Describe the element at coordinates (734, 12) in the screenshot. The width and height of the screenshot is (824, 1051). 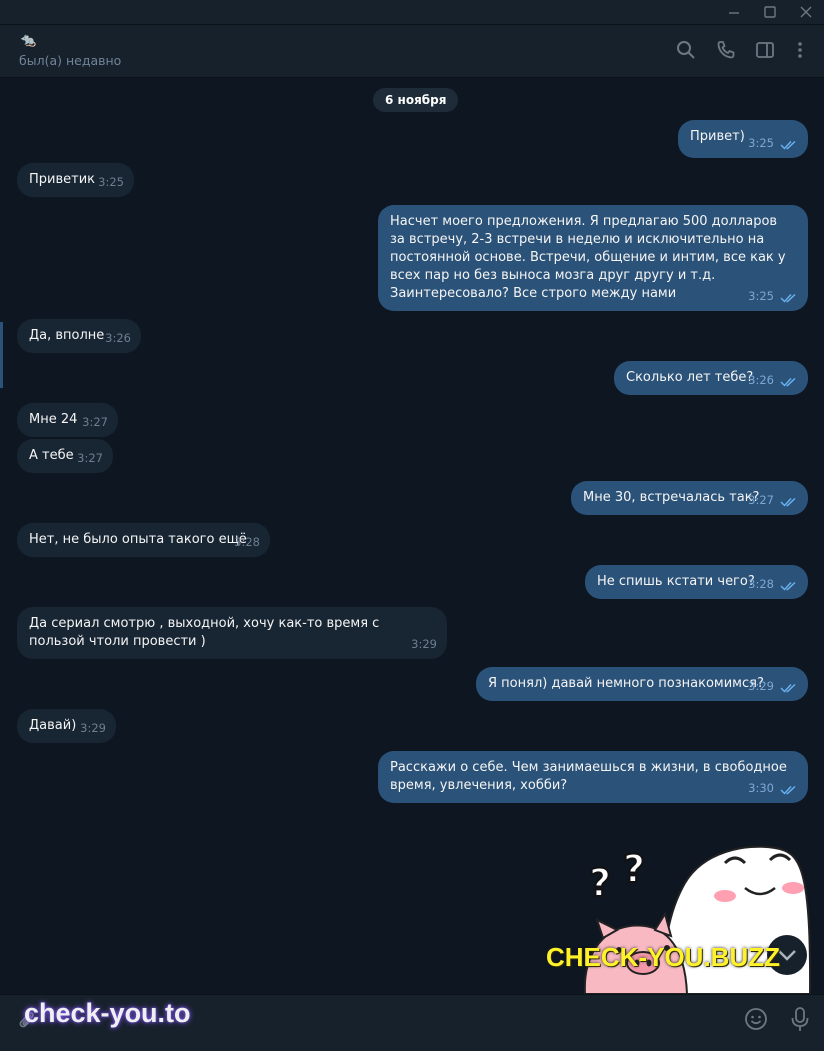
I see `minimize-icon` at that location.